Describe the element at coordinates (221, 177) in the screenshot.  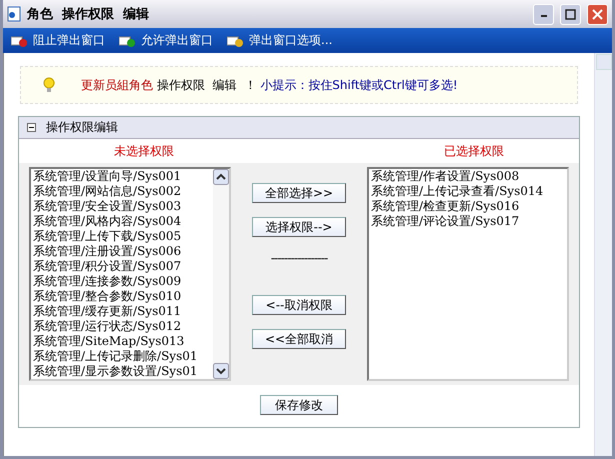
I see `scroll-up-icon` at that location.